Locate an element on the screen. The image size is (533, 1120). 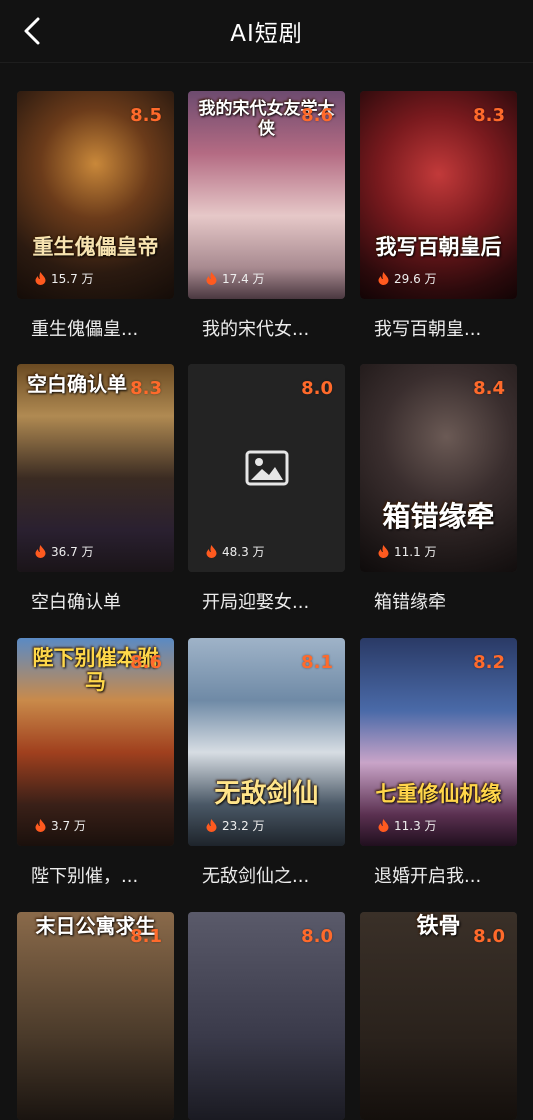
drama-poster: 8.0 48.3 万 is located at coordinates (266, 468).